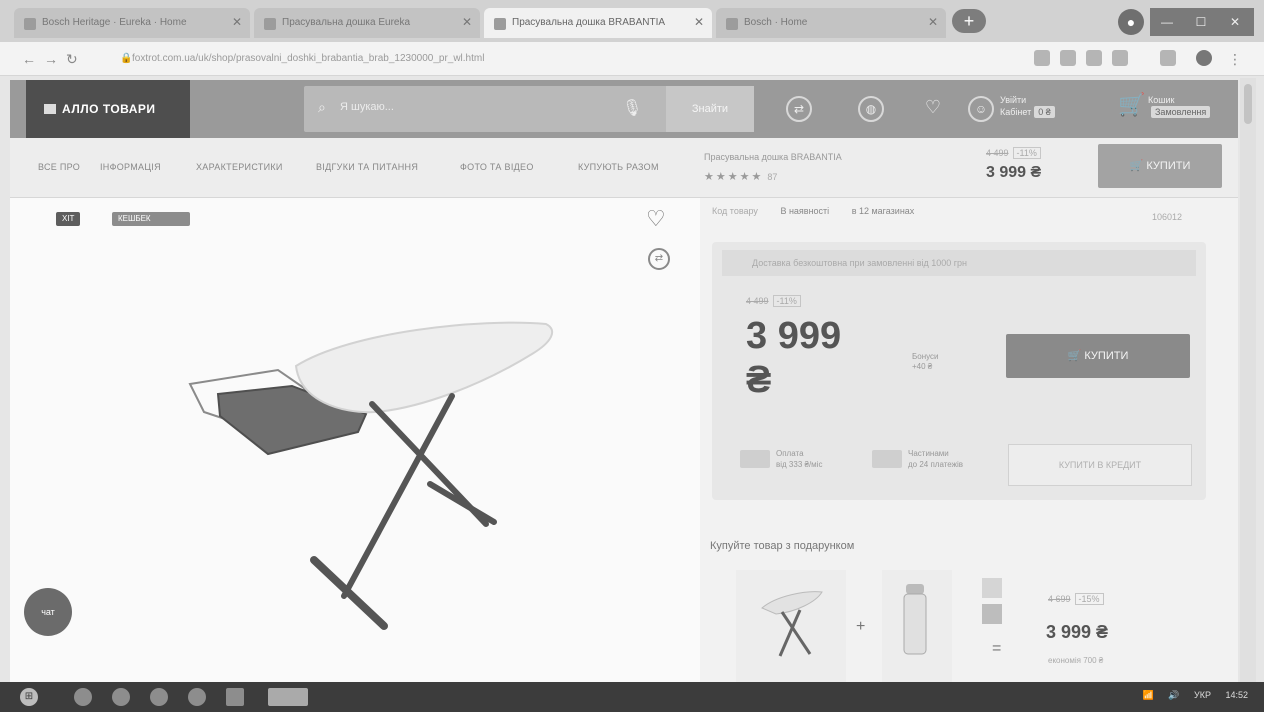 Image resolution: width=1264 pixels, height=712 pixels. Describe the element at coordinates (1236, 695) in the screenshot. I see `clock: 14:52` at that location.